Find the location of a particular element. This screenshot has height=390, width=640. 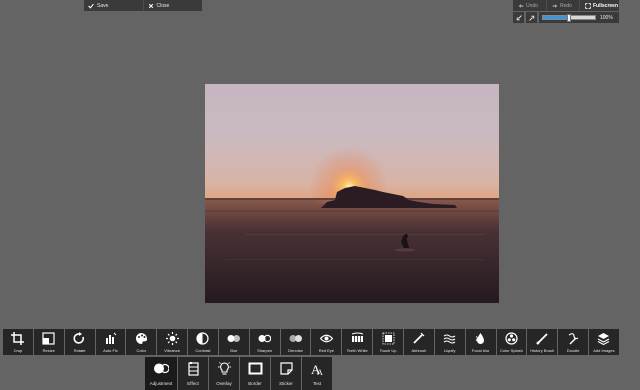

expand-icon is located at coordinates (531, 18).